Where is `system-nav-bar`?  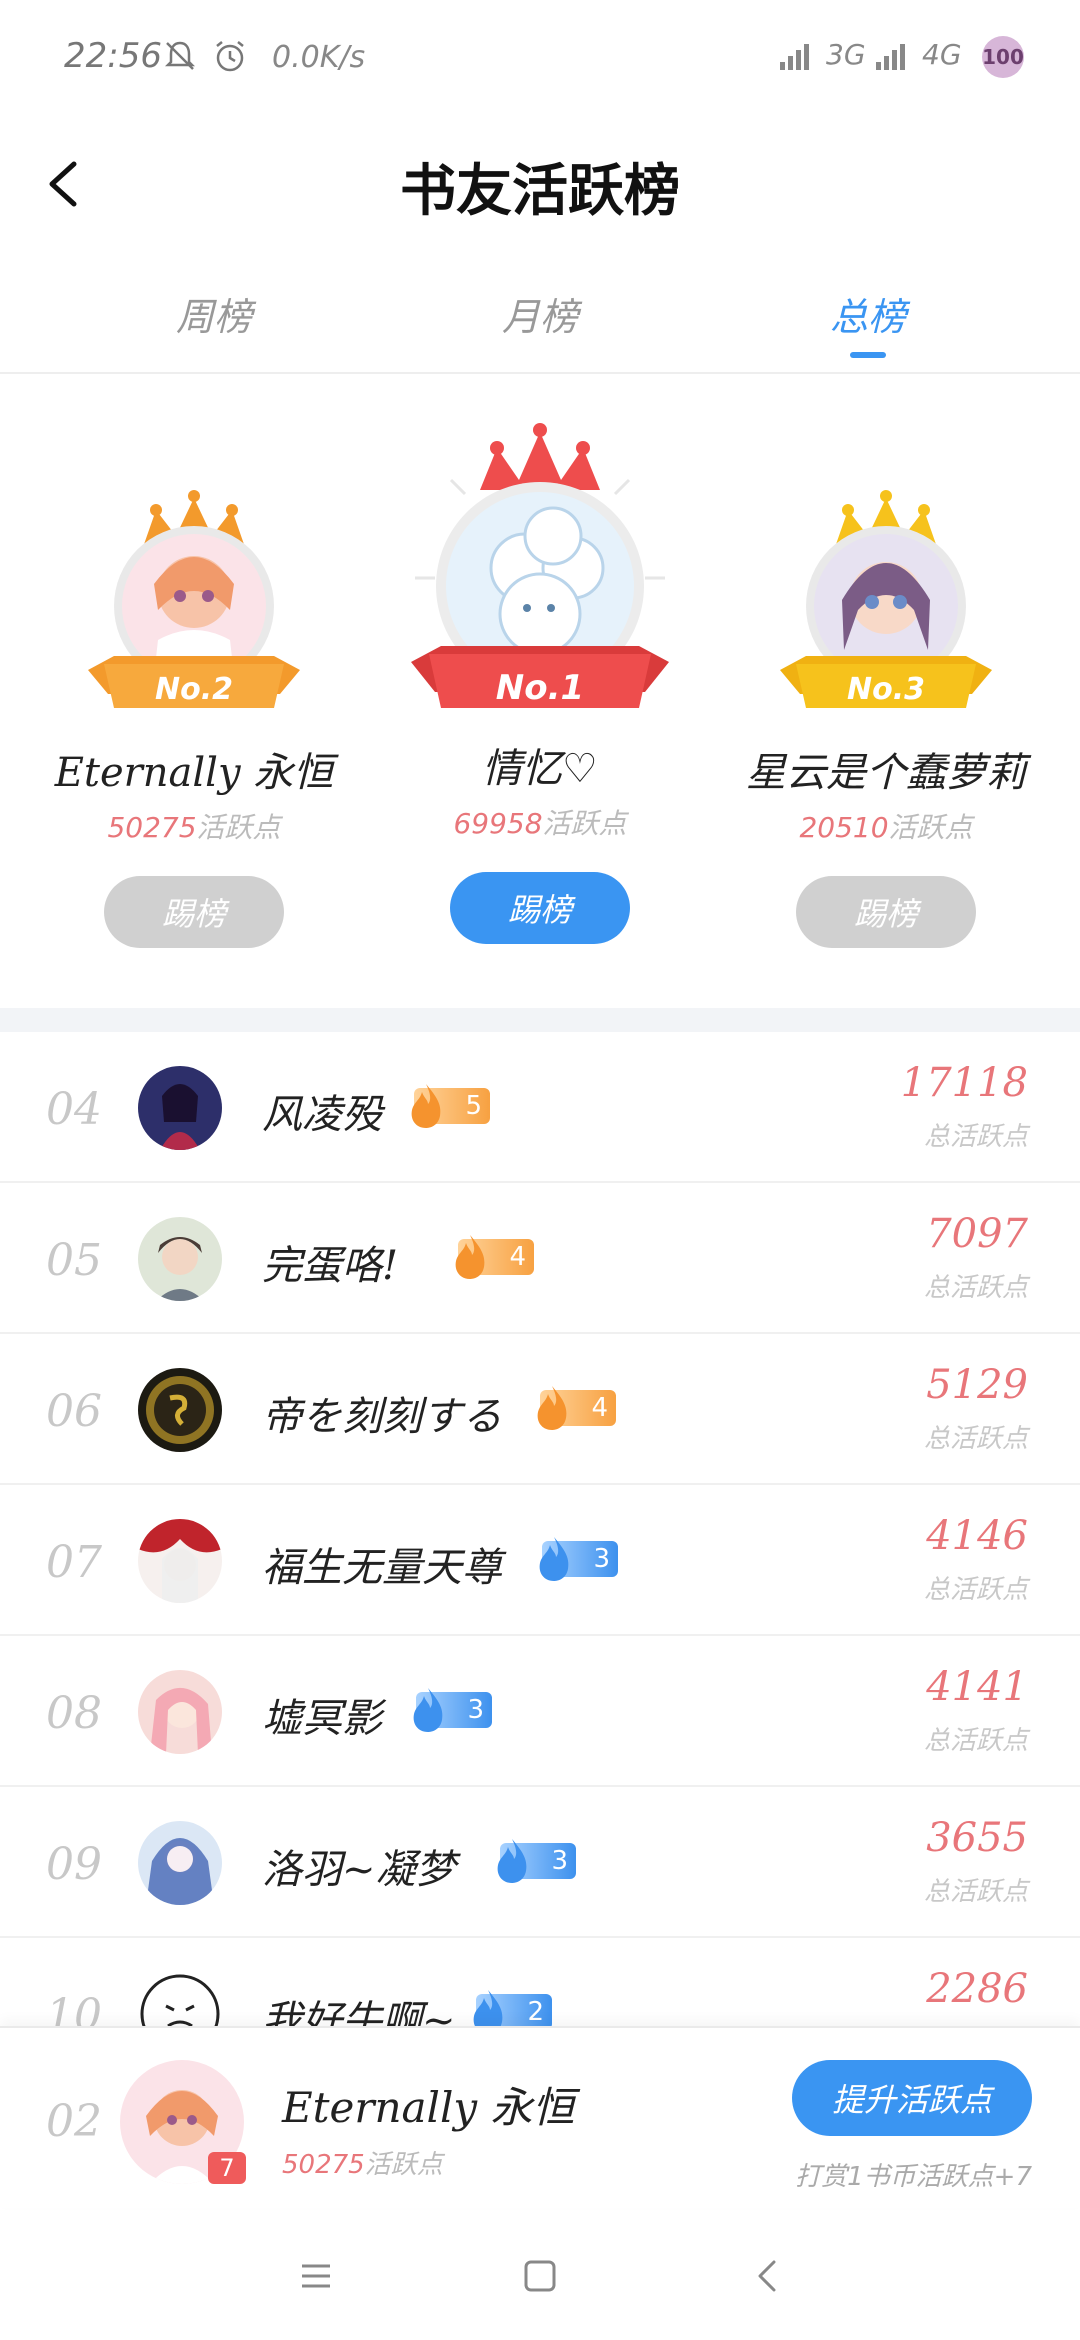 system-nav-bar is located at coordinates (540, 2275).